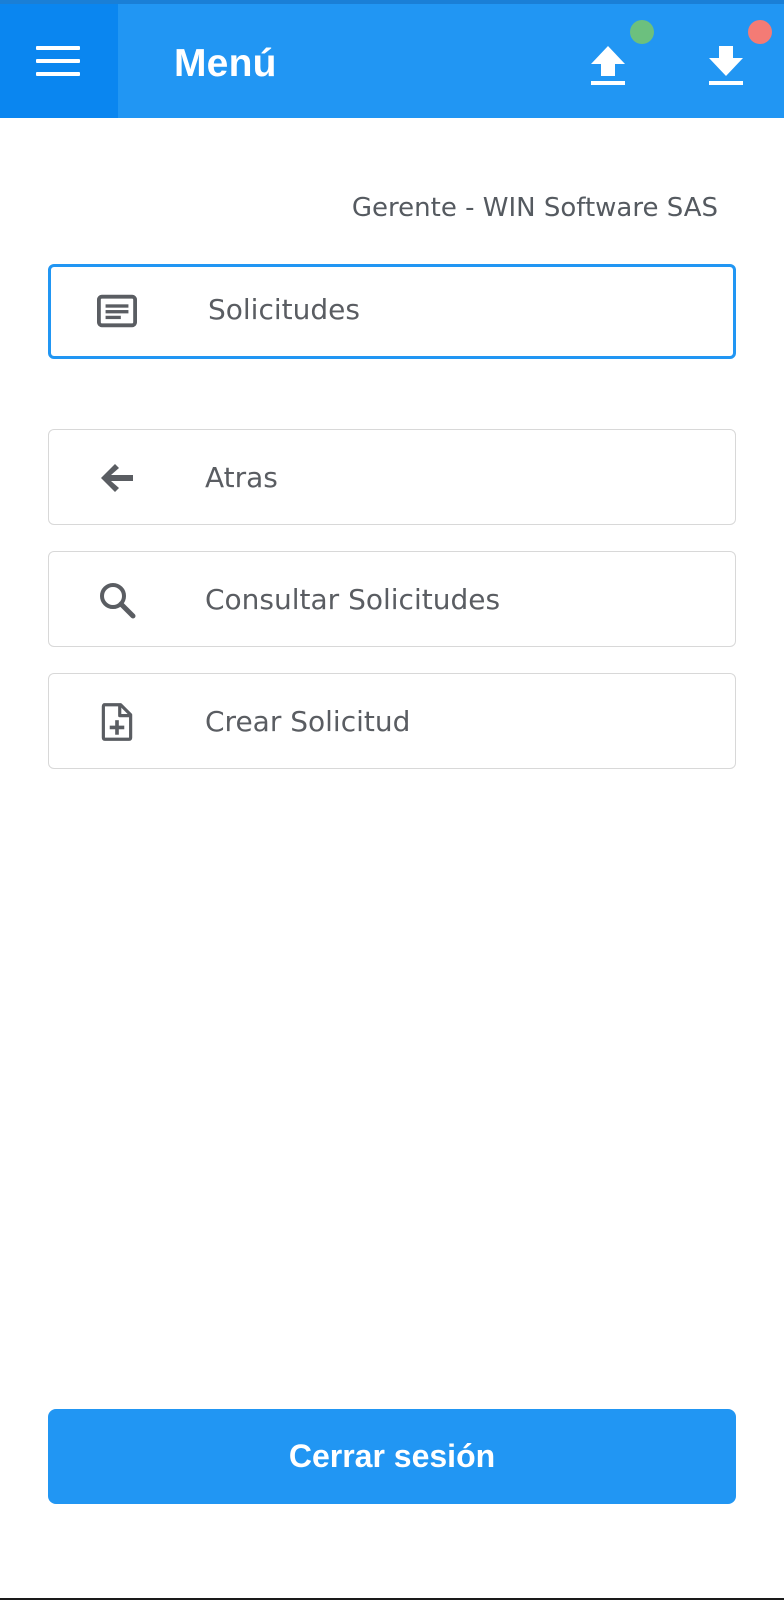 The image size is (784, 1600). What do you see at coordinates (241, 477) in the screenshot?
I see `menu-item-label: Atras` at bounding box center [241, 477].